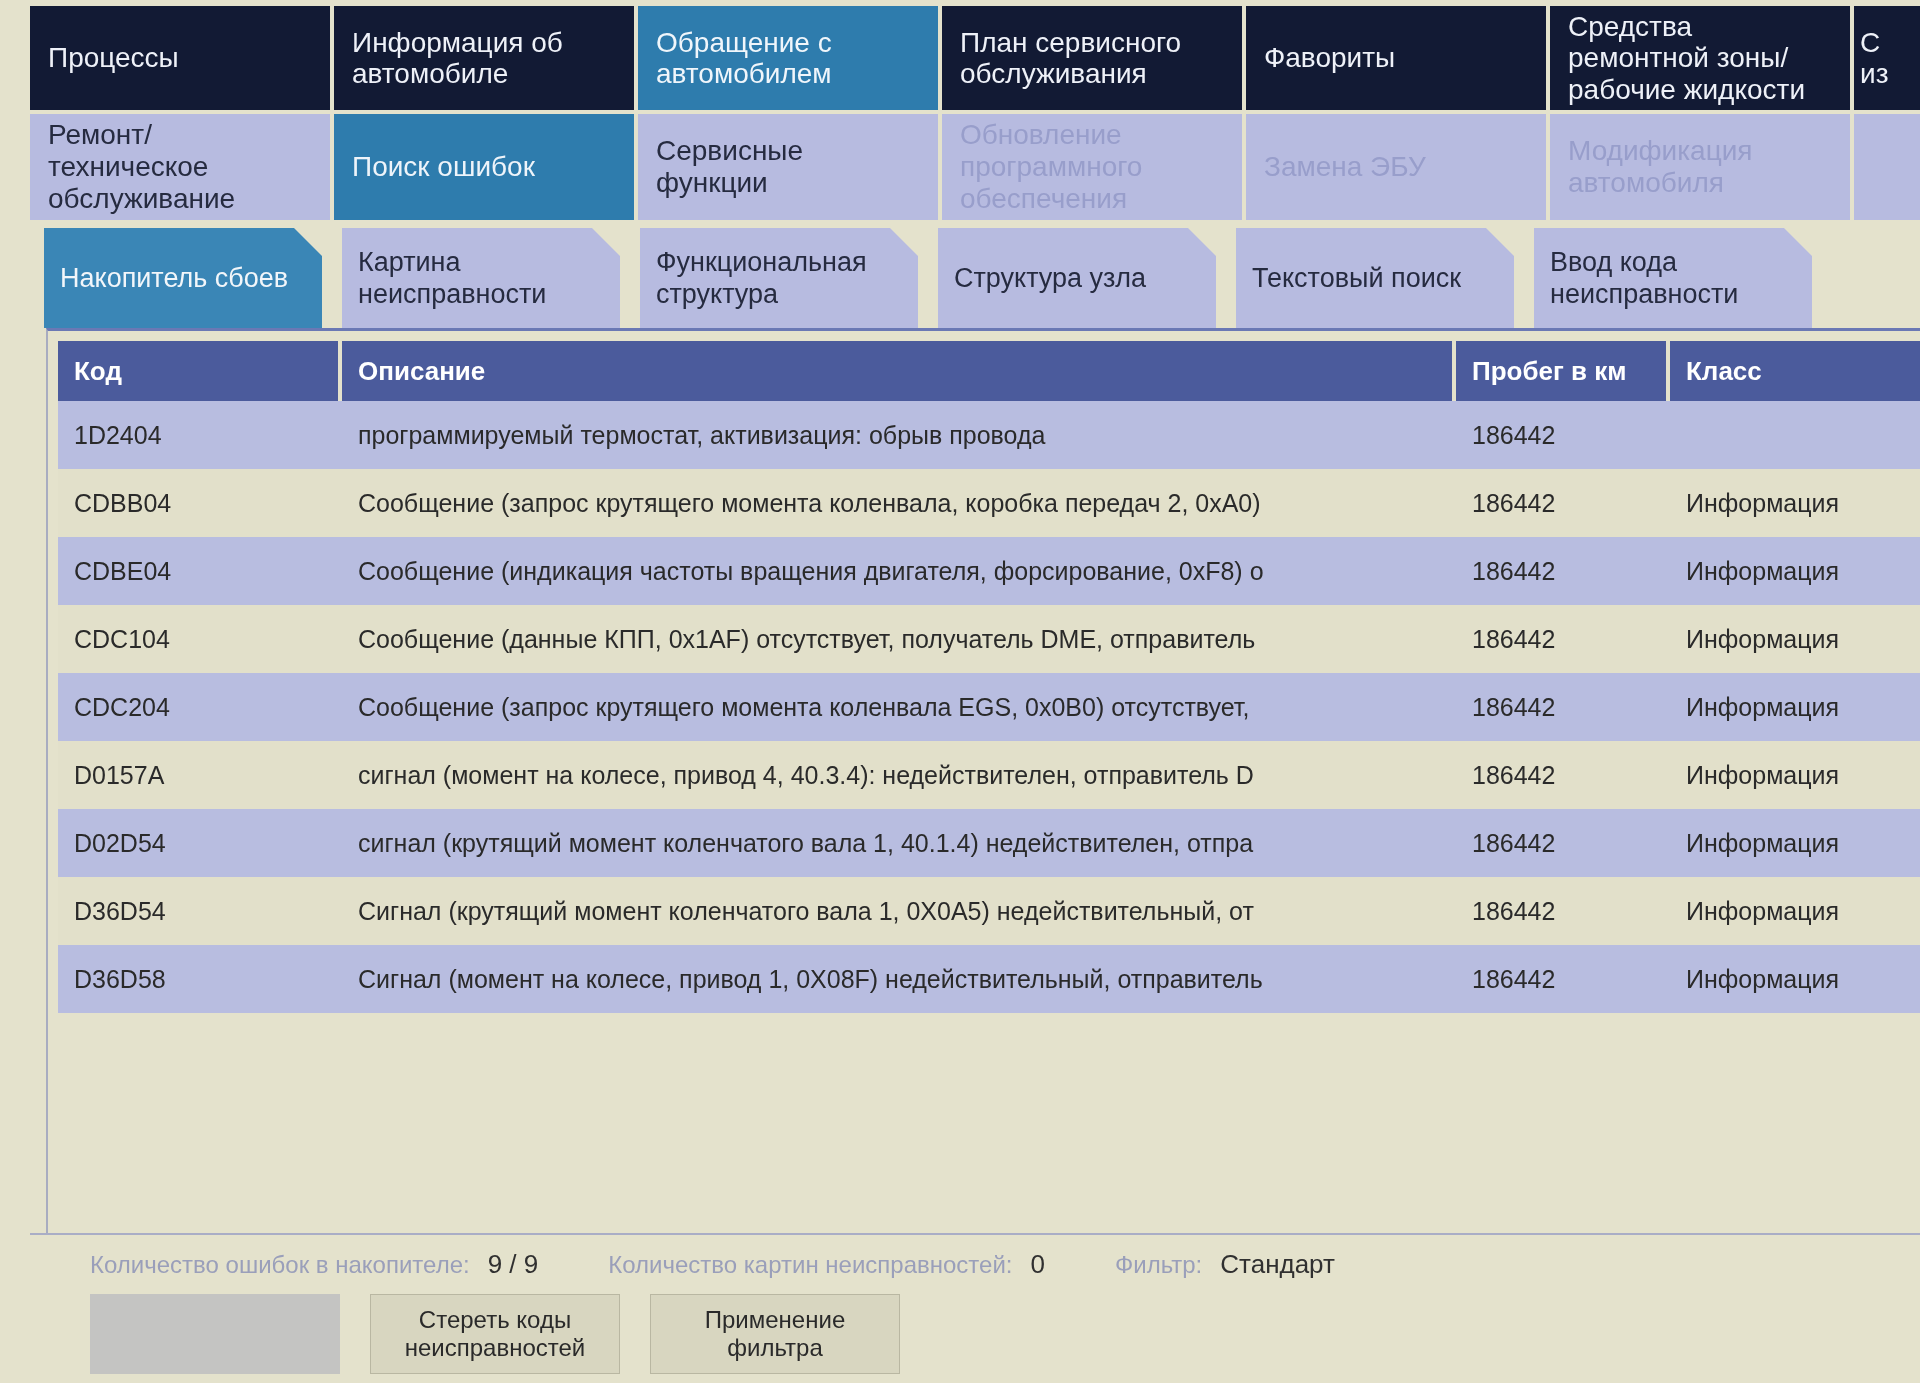  What do you see at coordinates (120, 911) in the screenshot?
I see `fault-code: D36D54` at bounding box center [120, 911].